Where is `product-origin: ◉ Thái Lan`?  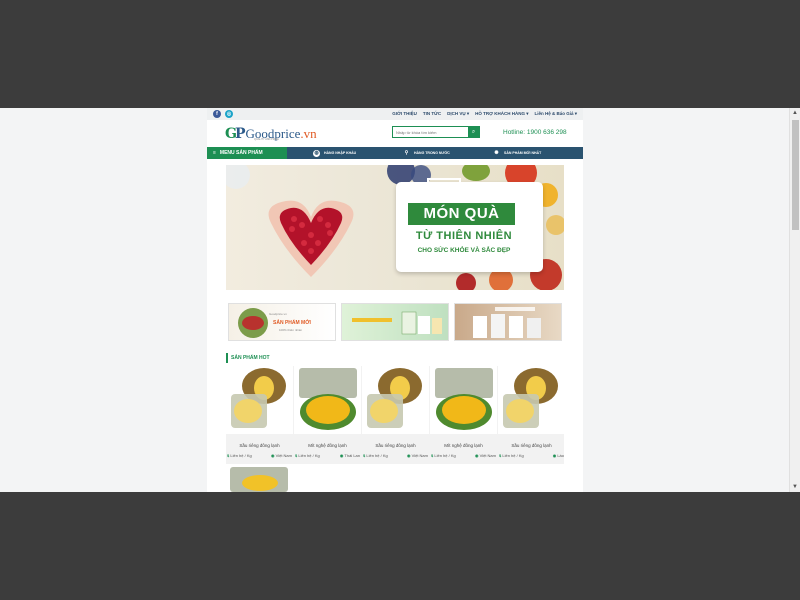 product-origin: ◉ Thái Lan is located at coordinates (349, 455).